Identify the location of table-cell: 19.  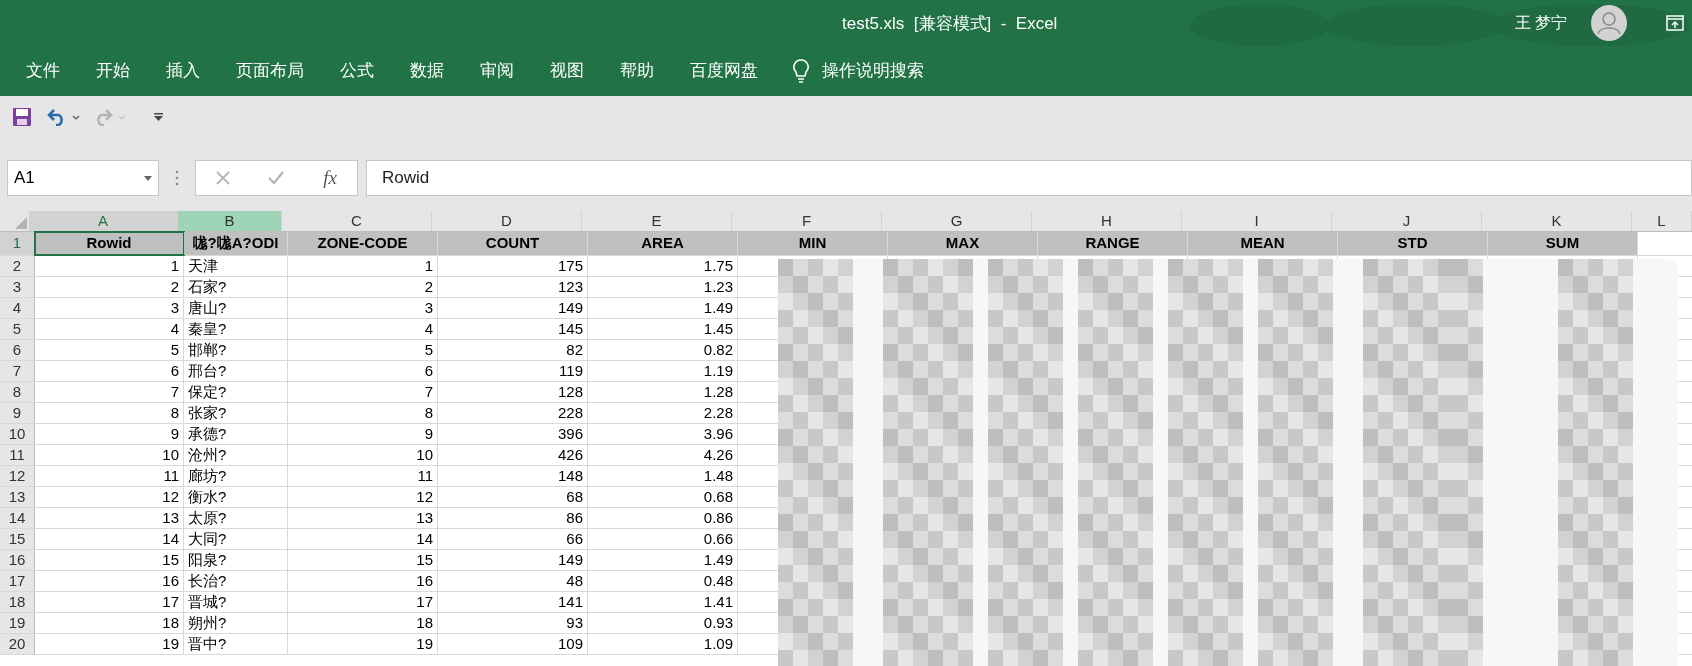
(109, 644).